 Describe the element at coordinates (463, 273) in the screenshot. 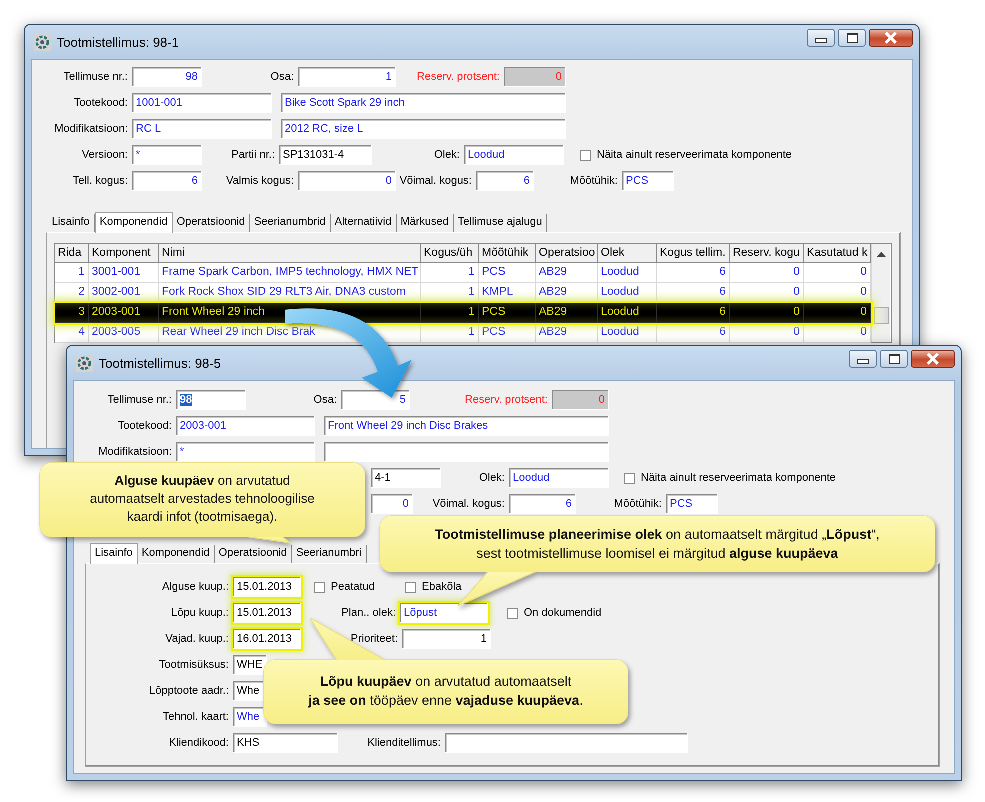

I see `table-row: 1 3001-001 Frame Spark Carbon, IMP5 technology, HMX NET 1 PCS AB29 Loodud 6 0 0` at that location.